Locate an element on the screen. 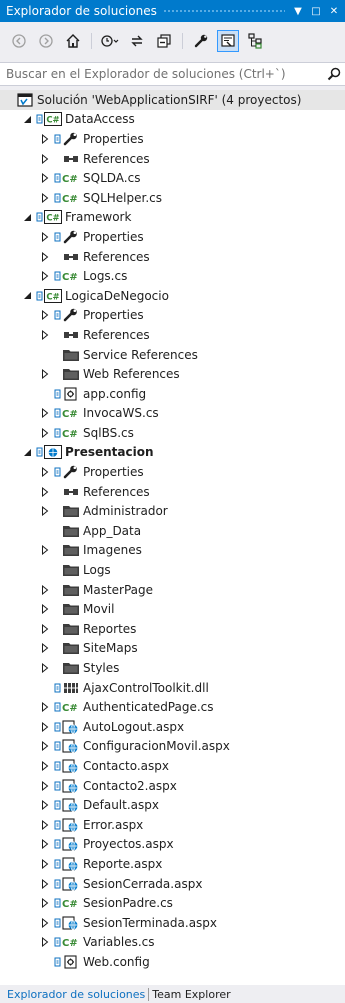 This screenshot has height=1003, width=345. tree-item: MasterPage is located at coordinates (172, 590).